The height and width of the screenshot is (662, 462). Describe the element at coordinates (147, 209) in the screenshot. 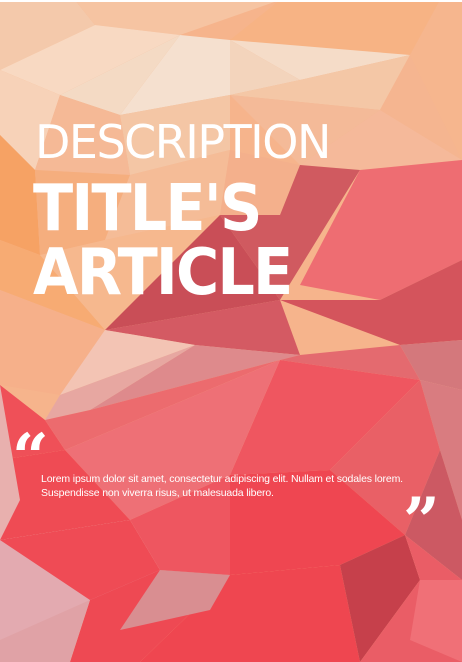

I see `article-title-line-1: TITLE'S` at that location.